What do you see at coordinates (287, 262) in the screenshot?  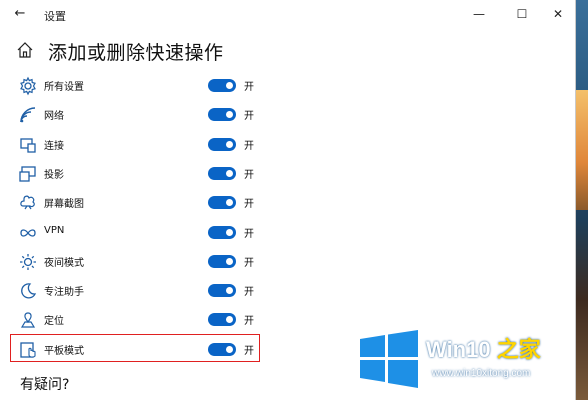 I see `quick-action-row: 夜间模式 开` at bounding box center [287, 262].